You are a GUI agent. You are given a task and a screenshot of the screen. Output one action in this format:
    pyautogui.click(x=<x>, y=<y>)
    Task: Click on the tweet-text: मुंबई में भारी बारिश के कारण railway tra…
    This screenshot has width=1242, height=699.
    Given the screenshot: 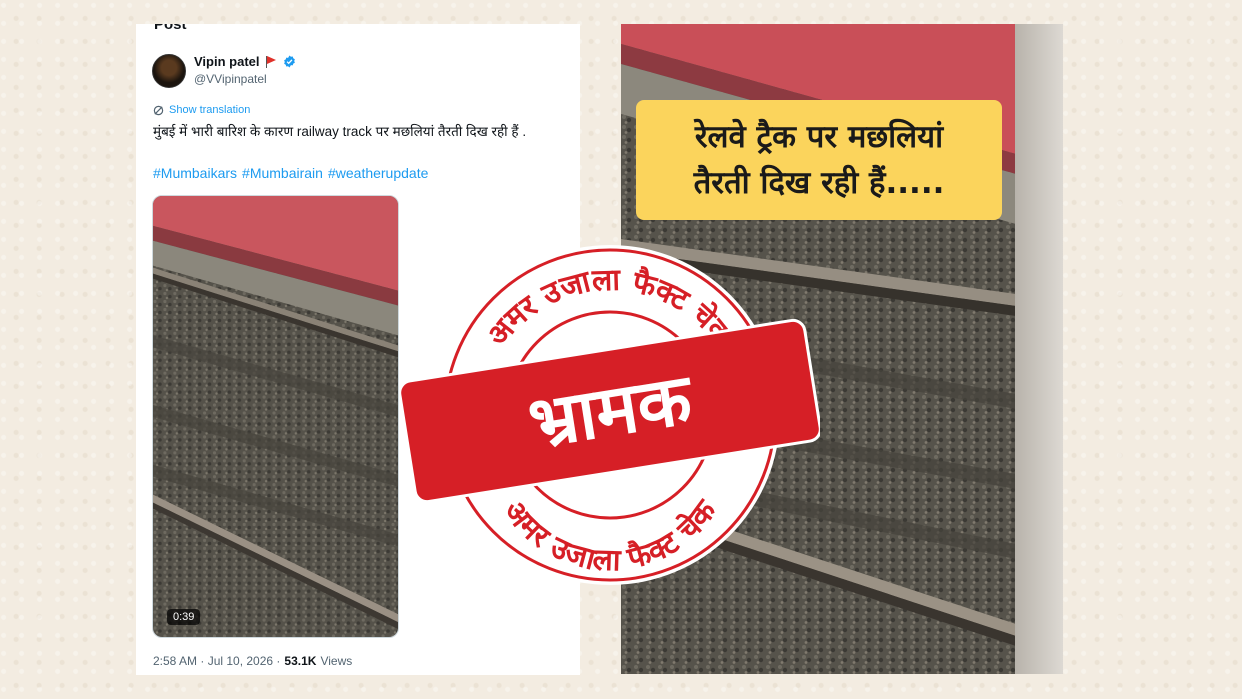 What is the action you would take?
    pyautogui.click(x=340, y=131)
    